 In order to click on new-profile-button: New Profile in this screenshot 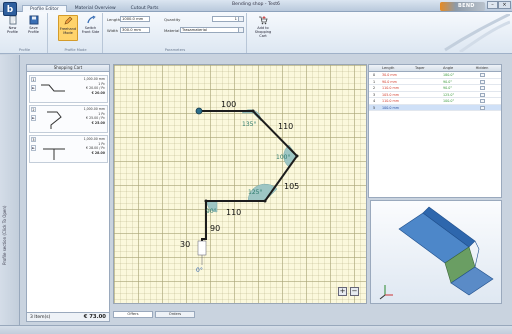, I will do `click(12, 24)`.